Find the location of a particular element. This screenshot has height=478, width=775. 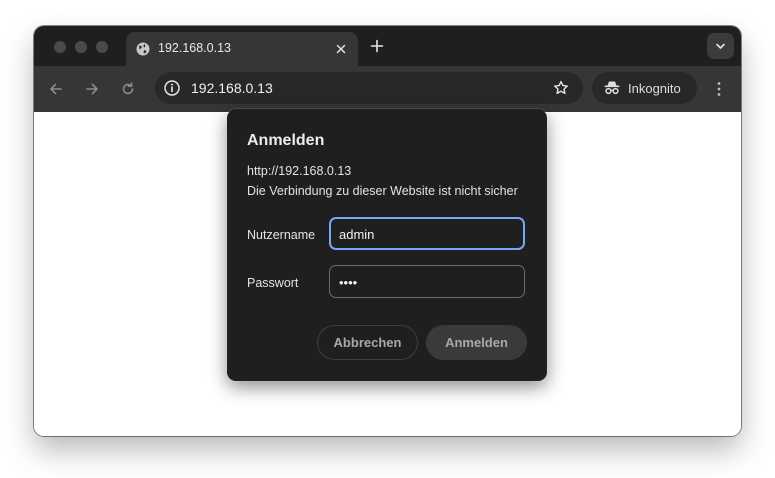

incognito-icon is located at coordinates (612, 88).